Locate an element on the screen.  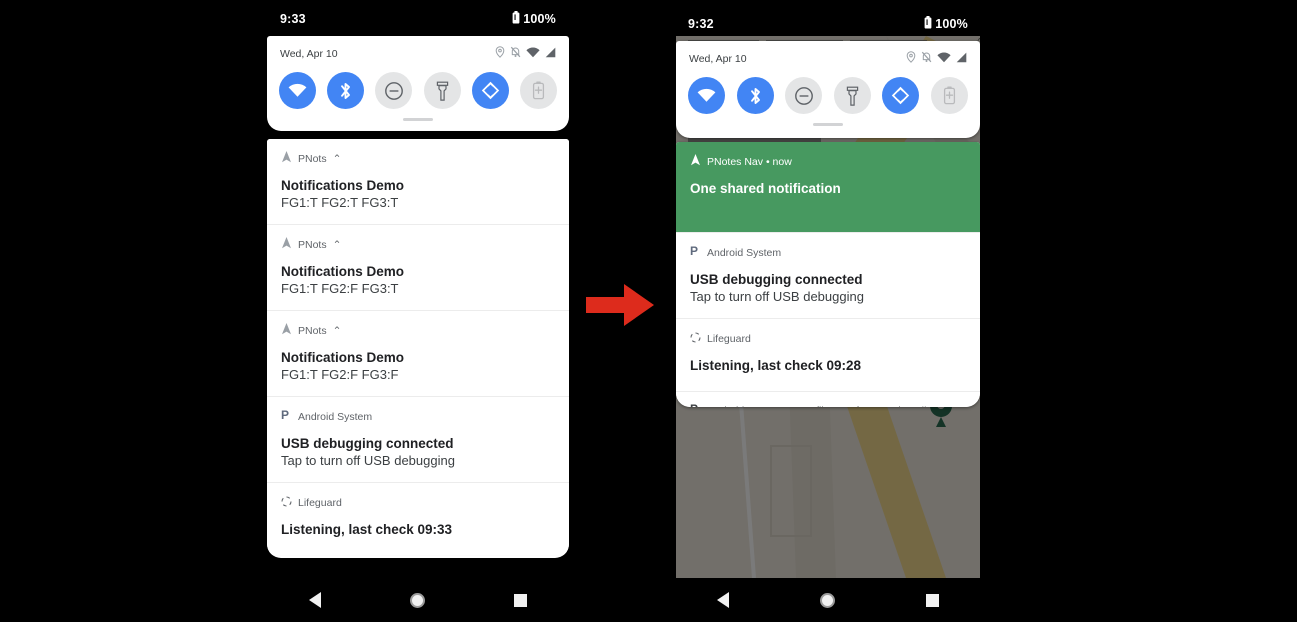
left-quick-settings-panel: Wed, Apr 10 is located at coordinates (418, 83).